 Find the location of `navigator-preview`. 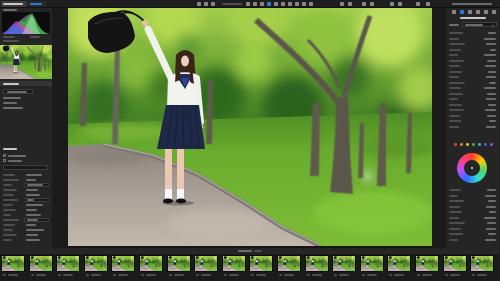

navigator-preview is located at coordinates (26, 62).